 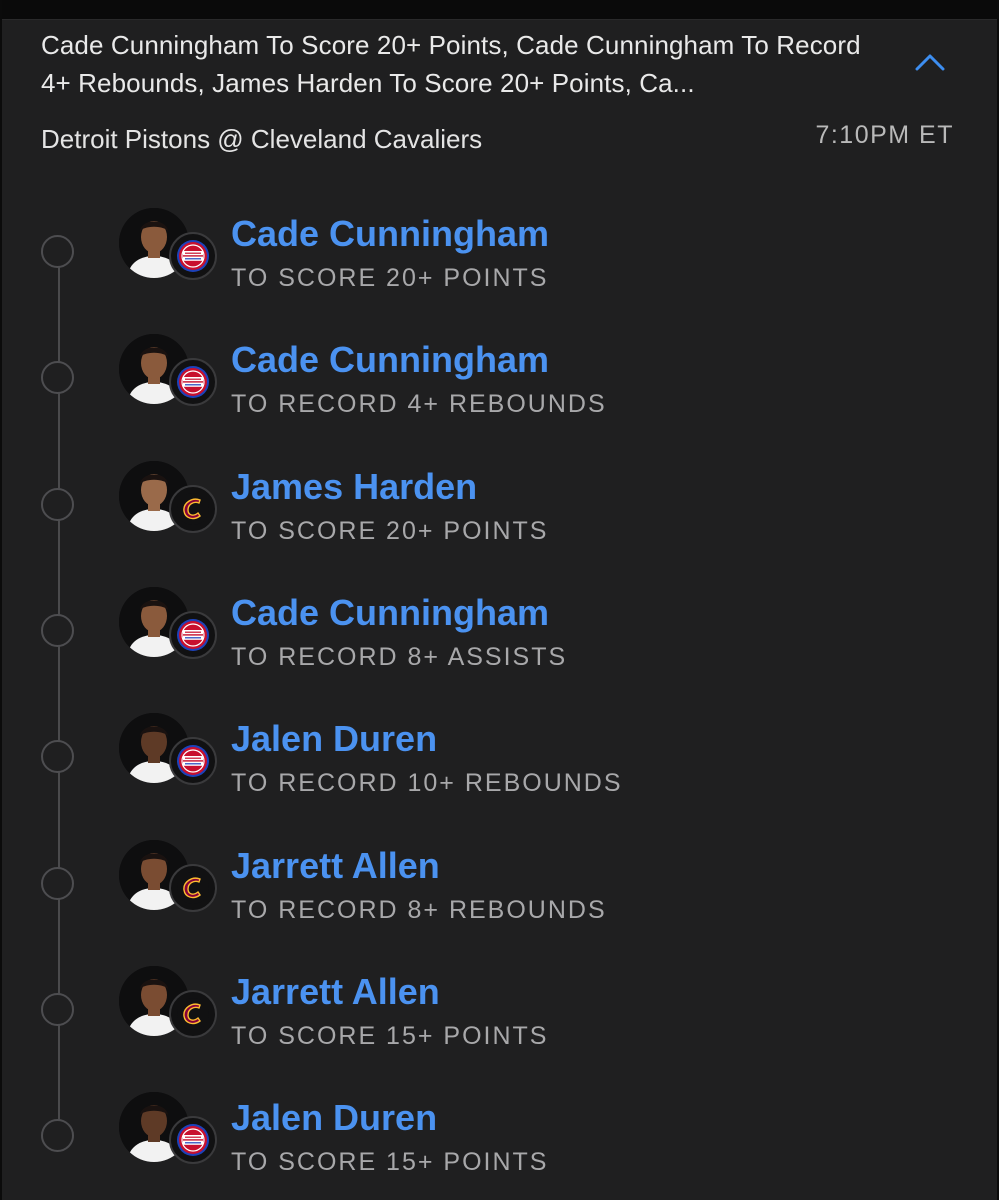 What do you see at coordinates (499, 1021) in the screenshot?
I see `parlay-leg: Jarrett Allen TO SCORE 15+ POINTS` at bounding box center [499, 1021].